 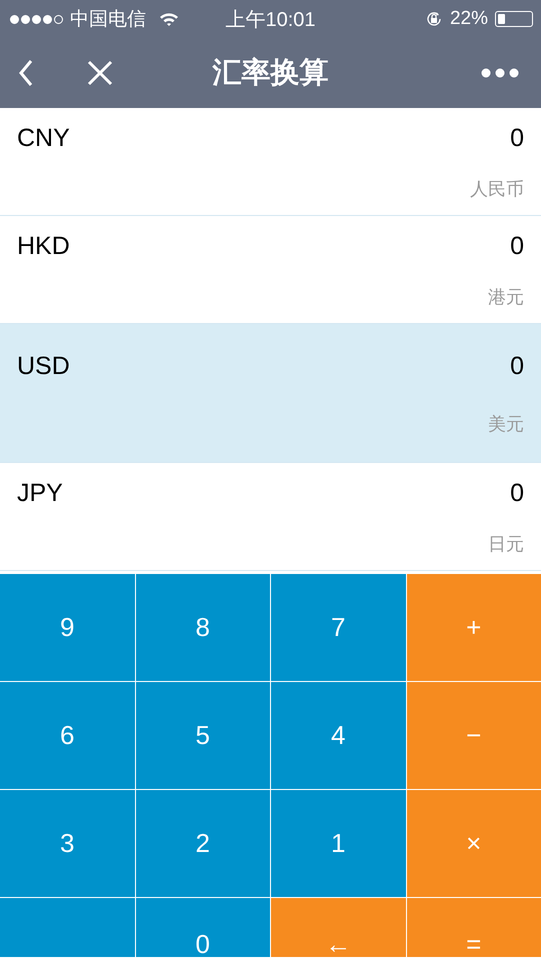 What do you see at coordinates (469, 19) in the screenshot?
I see `battery-percent: 22%` at bounding box center [469, 19].